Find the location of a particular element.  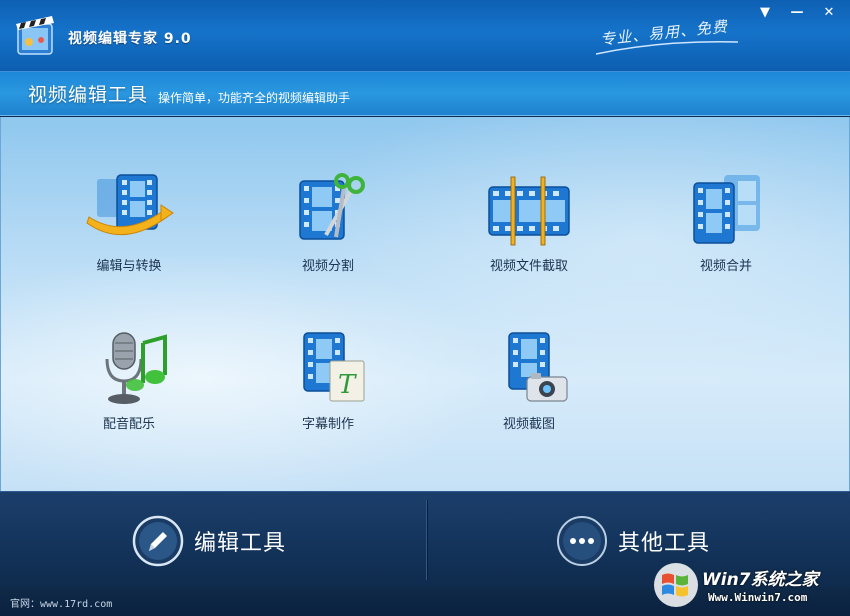

film-camera-icon is located at coordinates (538, 367).